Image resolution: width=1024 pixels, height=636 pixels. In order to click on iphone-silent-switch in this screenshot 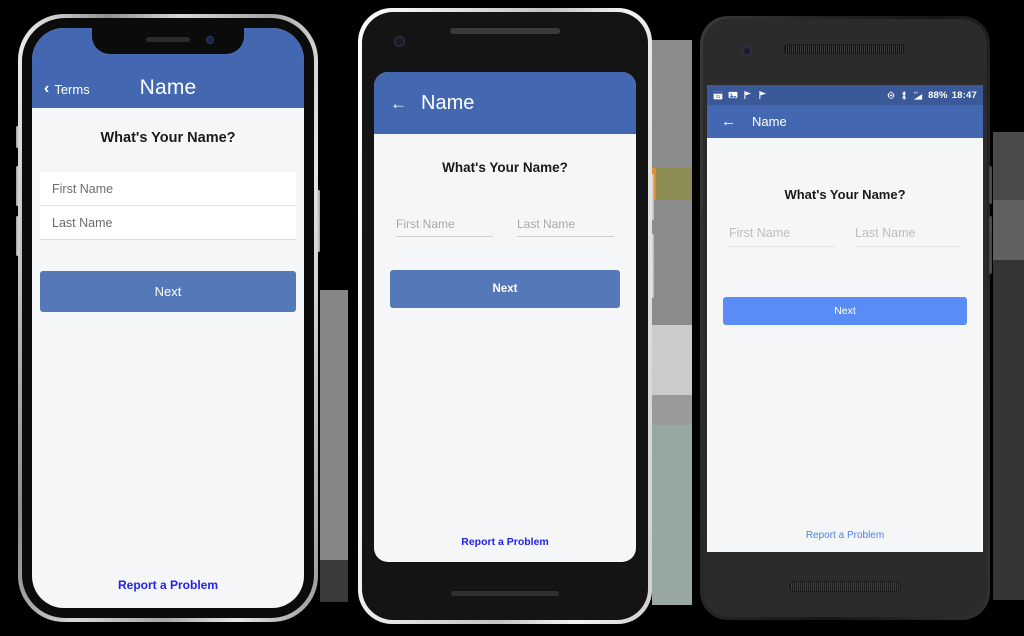, I will do `click(17, 137)`.